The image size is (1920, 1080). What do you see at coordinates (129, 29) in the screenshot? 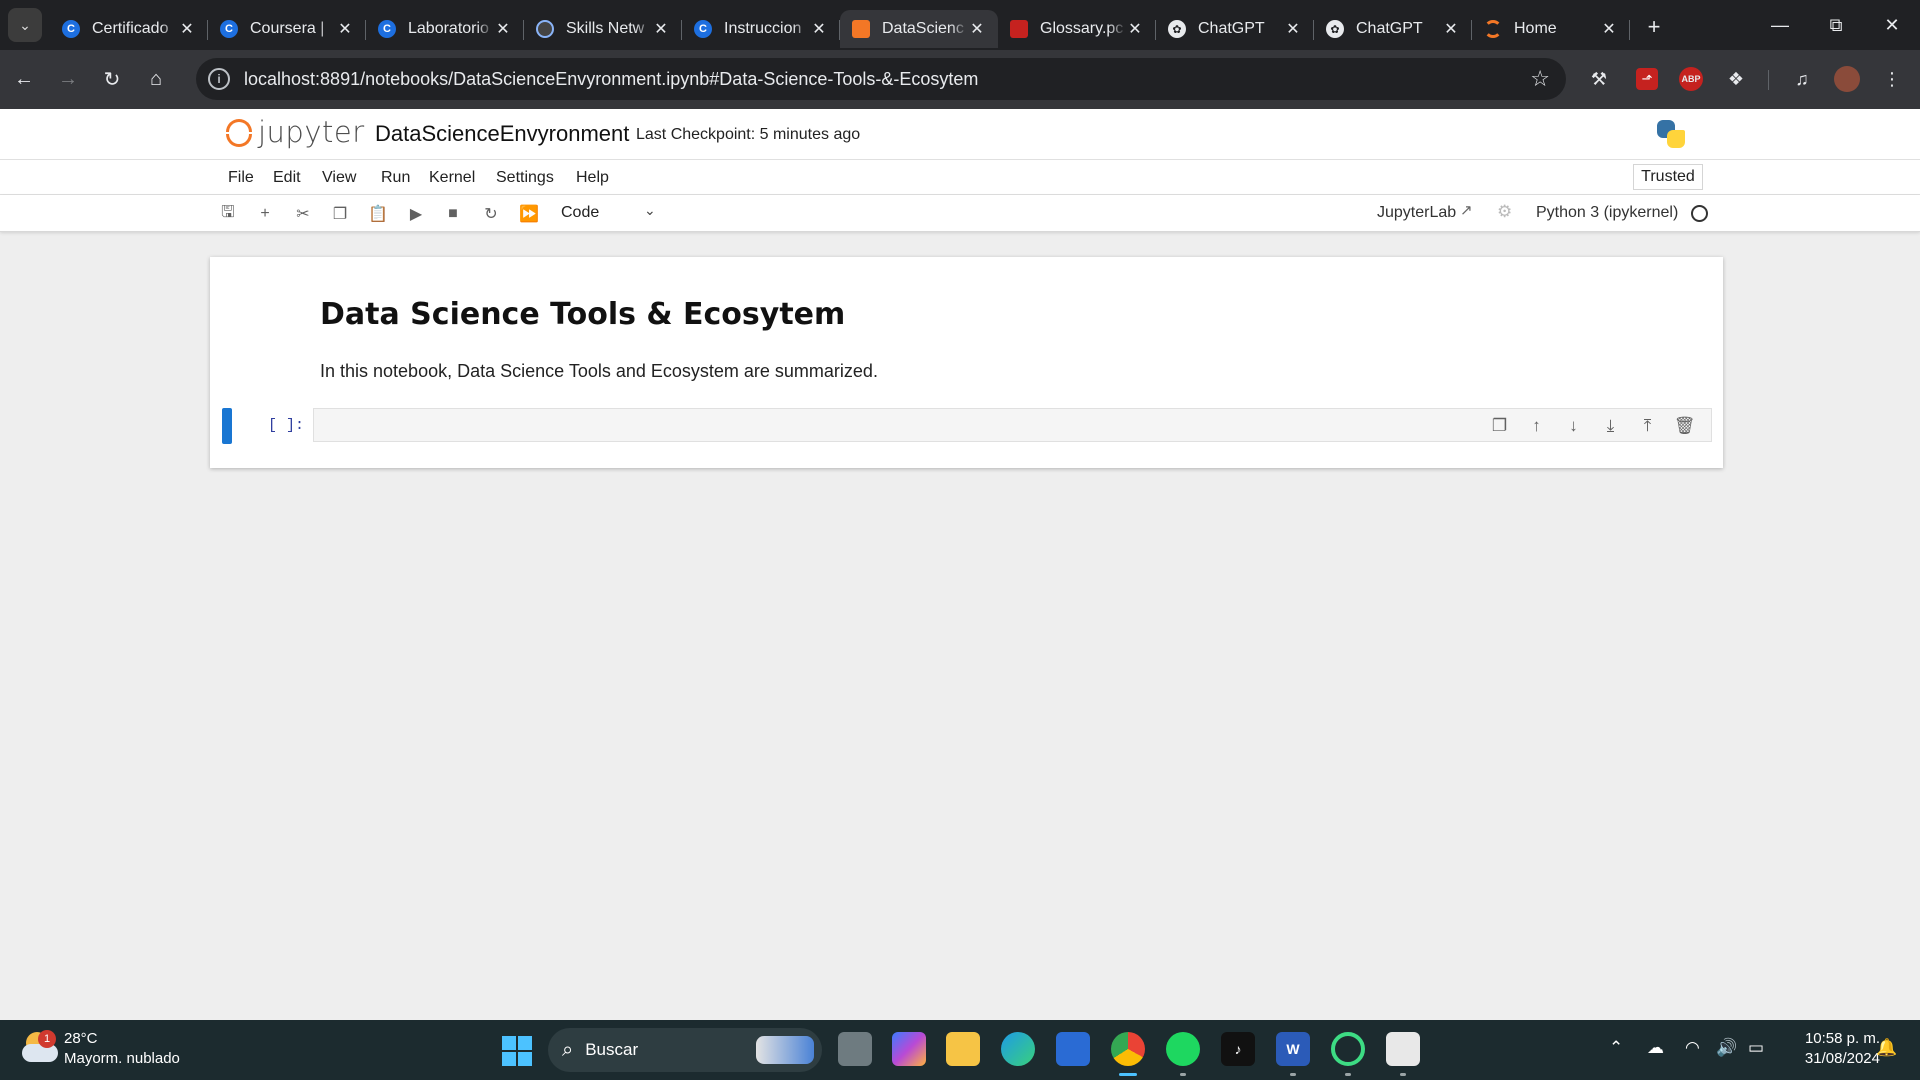
I see `browser-tab: C Certificado ✕` at bounding box center [129, 29].